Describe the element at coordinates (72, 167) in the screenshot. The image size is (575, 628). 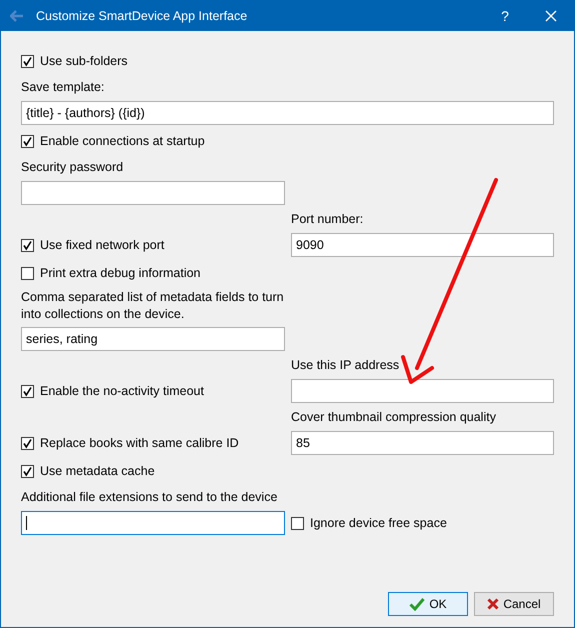
I see `field-label: Security password` at that location.